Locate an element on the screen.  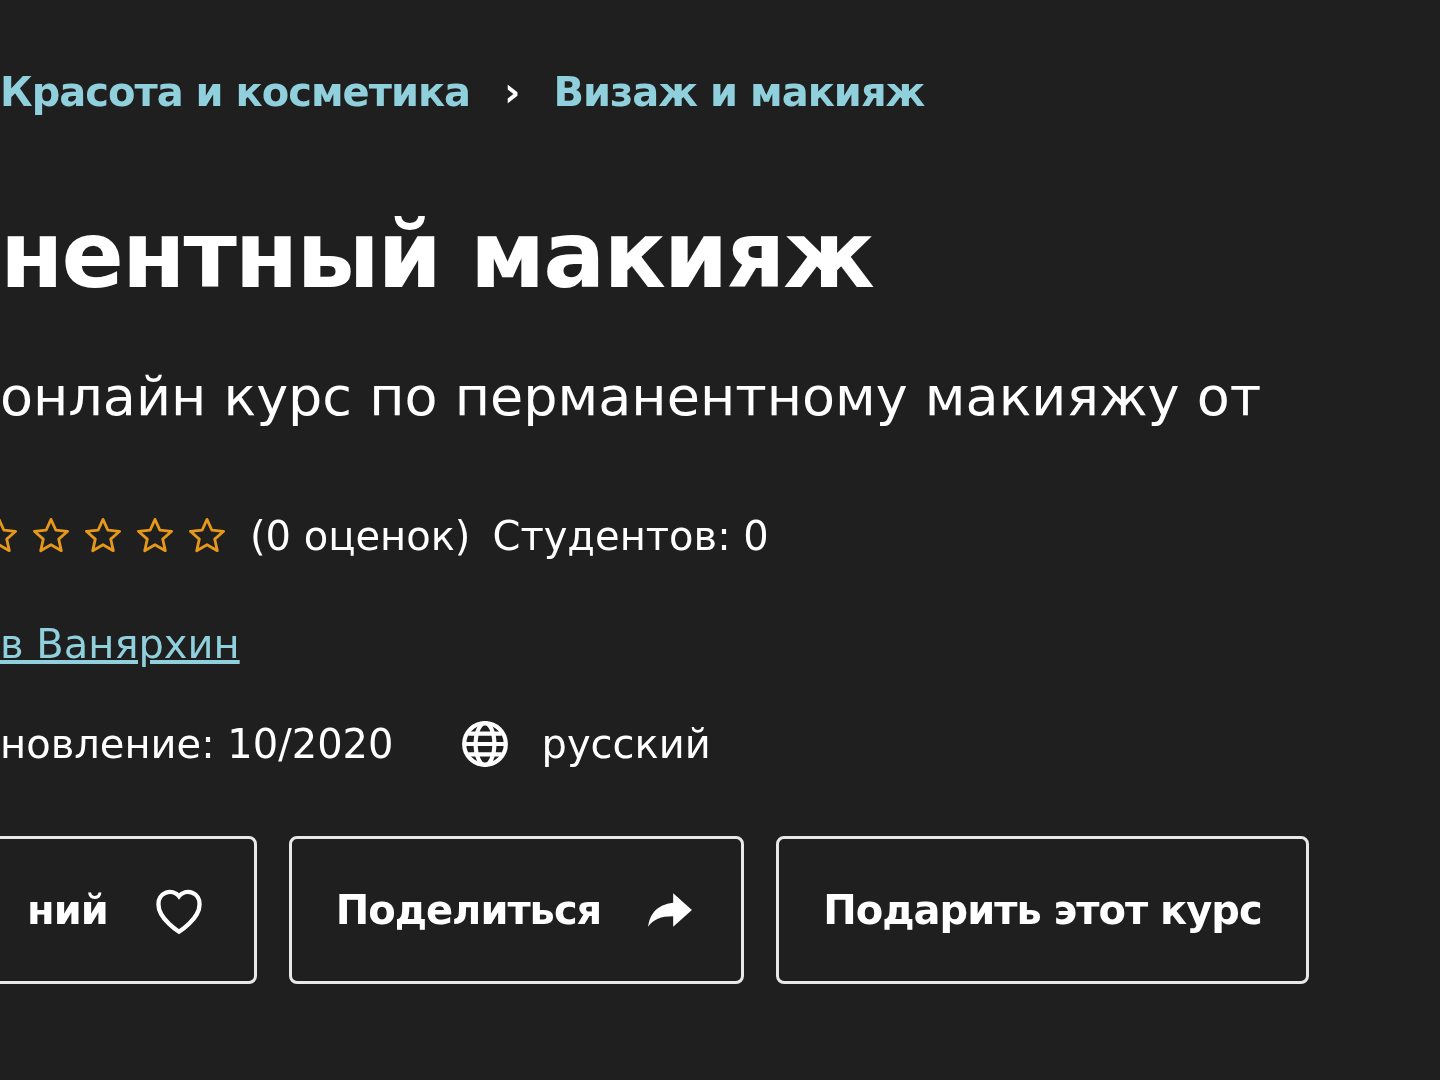
student-count: Студентов: 0 is located at coordinates (630, 536).